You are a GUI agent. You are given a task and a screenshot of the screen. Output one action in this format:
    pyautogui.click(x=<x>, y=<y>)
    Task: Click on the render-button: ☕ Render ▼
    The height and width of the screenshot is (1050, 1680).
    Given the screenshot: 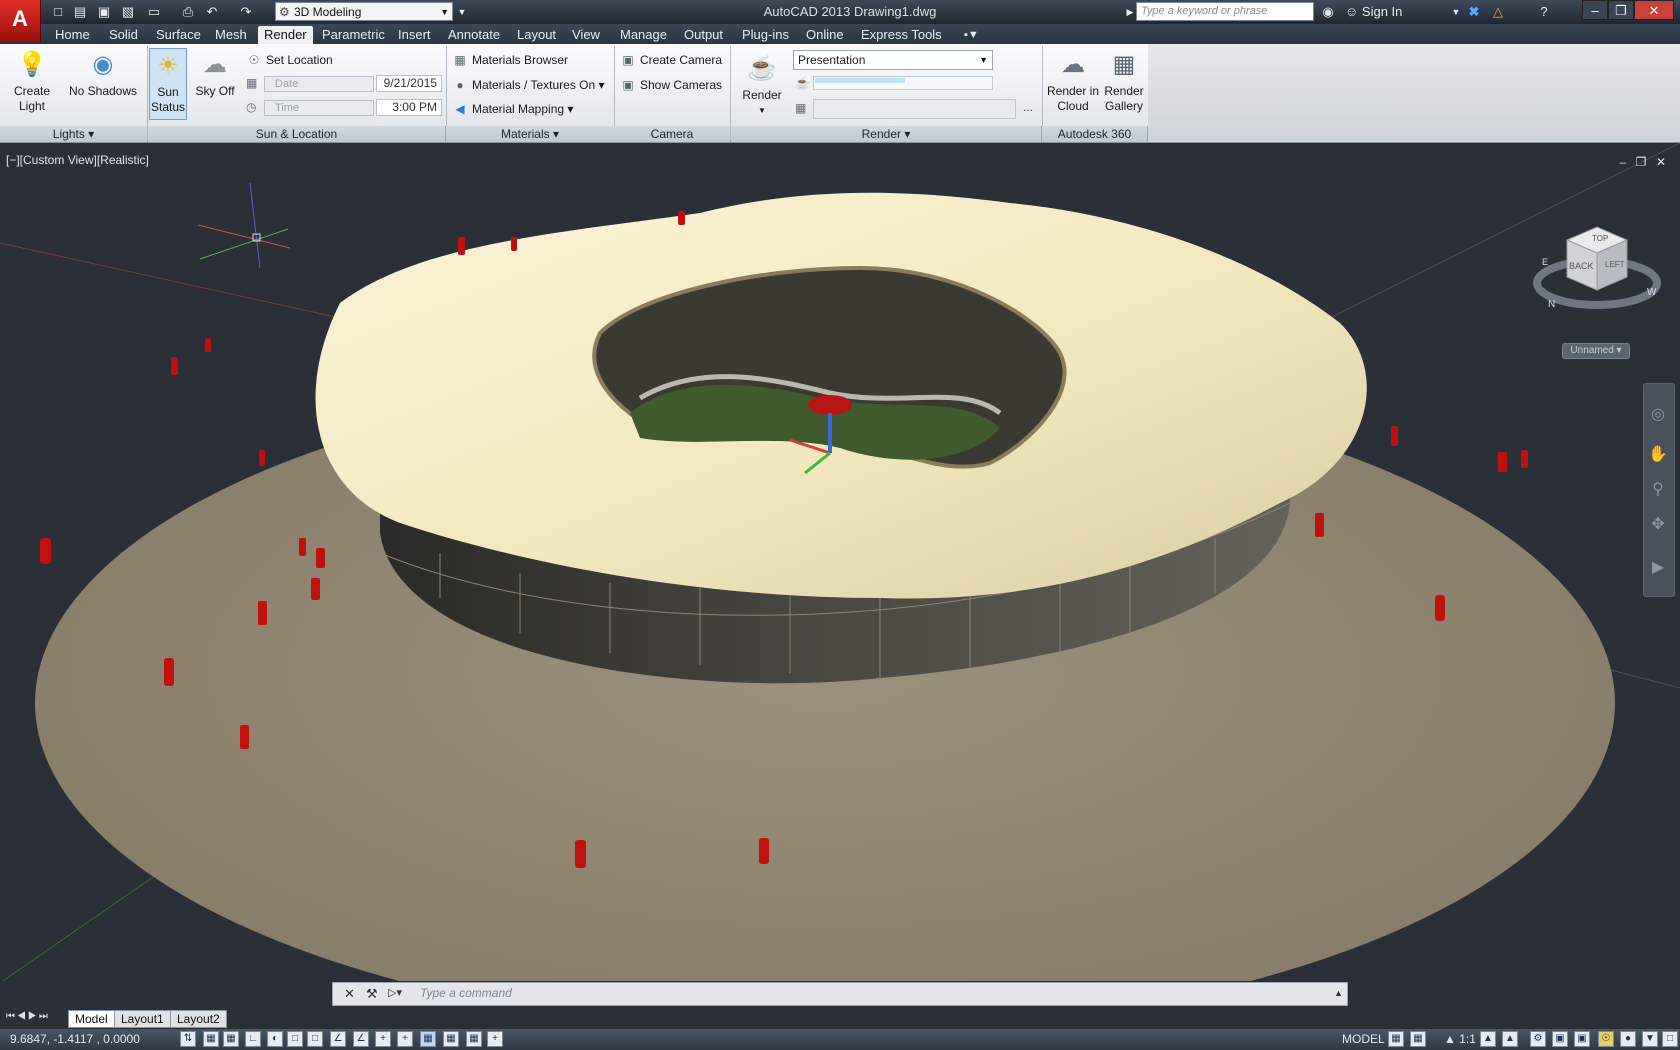 What is the action you would take?
    pyautogui.click(x=762, y=86)
    